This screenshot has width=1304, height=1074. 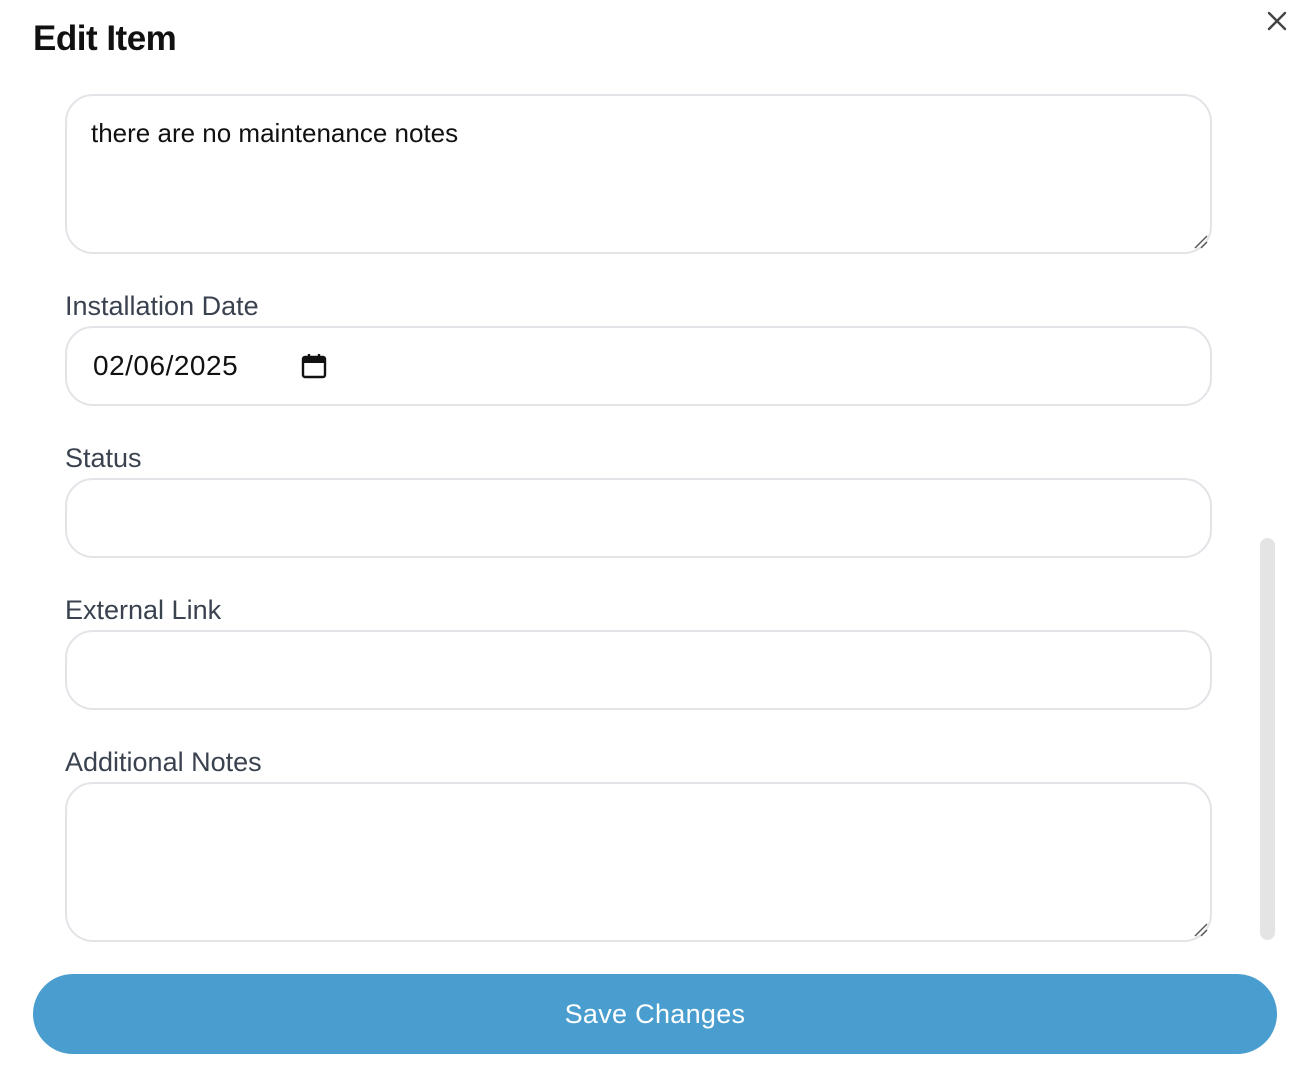 I want to click on scrollbar, so click(x=1267, y=739).